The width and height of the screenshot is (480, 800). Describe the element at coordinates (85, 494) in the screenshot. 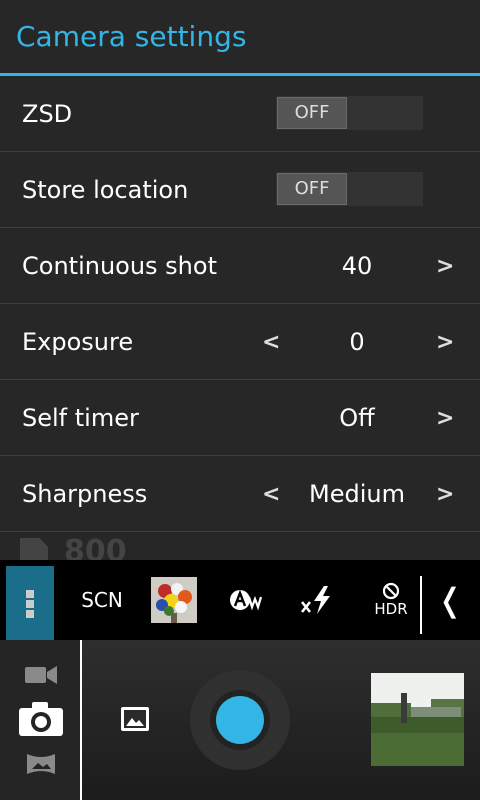

I see `setting-label: Sharpness` at that location.